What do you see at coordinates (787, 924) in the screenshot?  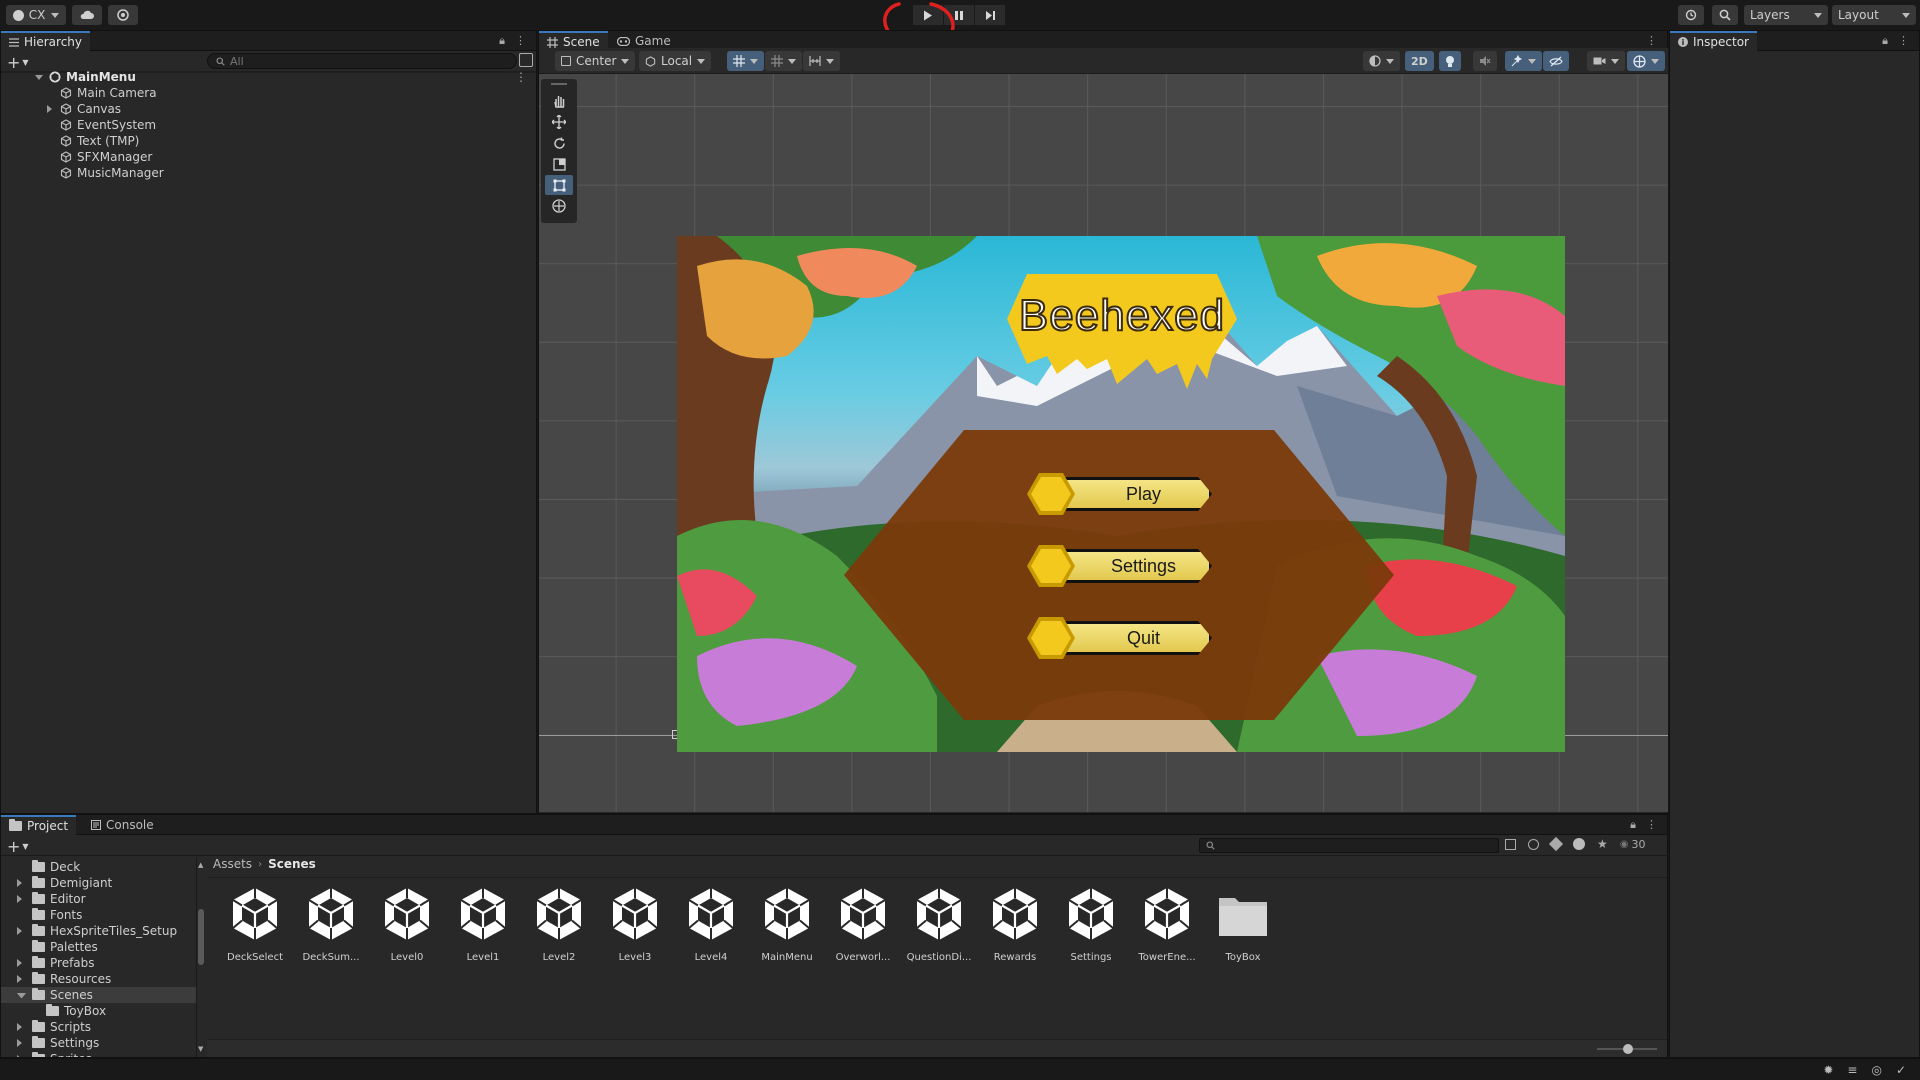 I see `asset-scene: MainMenu` at bounding box center [787, 924].